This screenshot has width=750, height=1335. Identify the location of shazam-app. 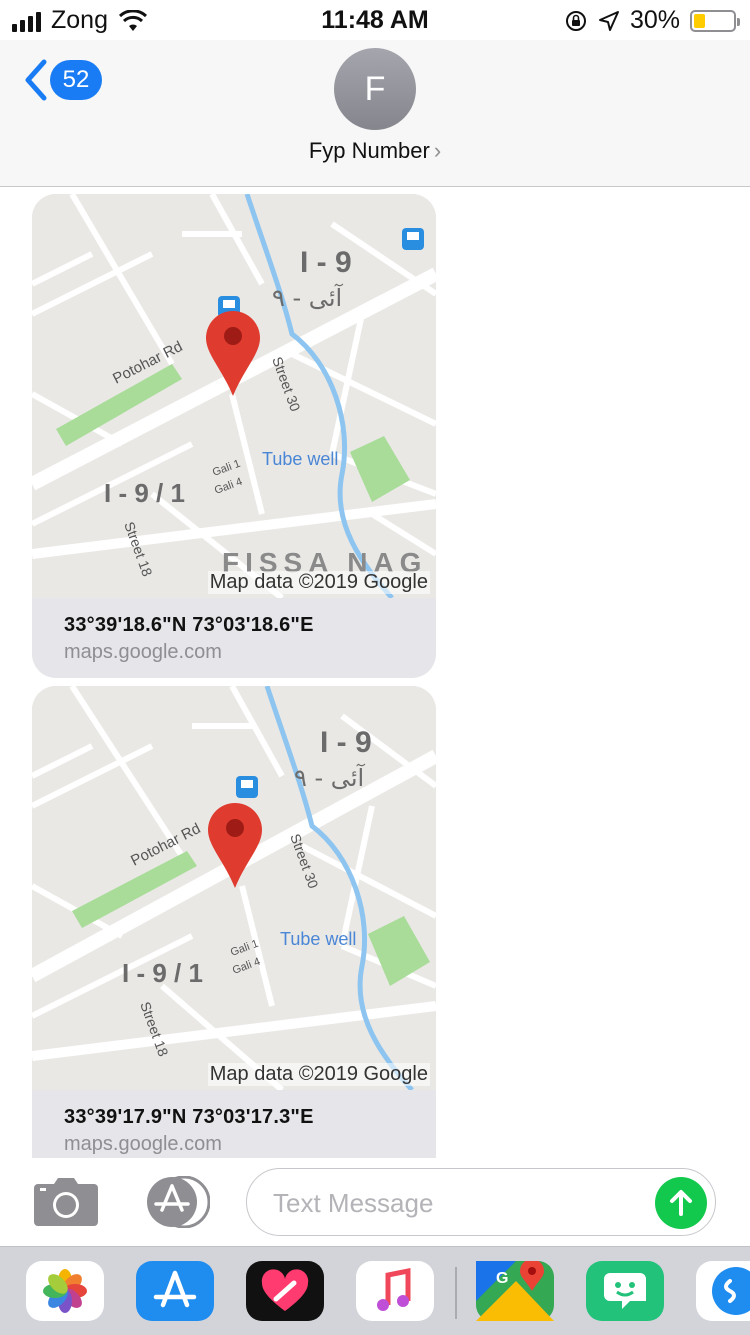
(723, 1291).